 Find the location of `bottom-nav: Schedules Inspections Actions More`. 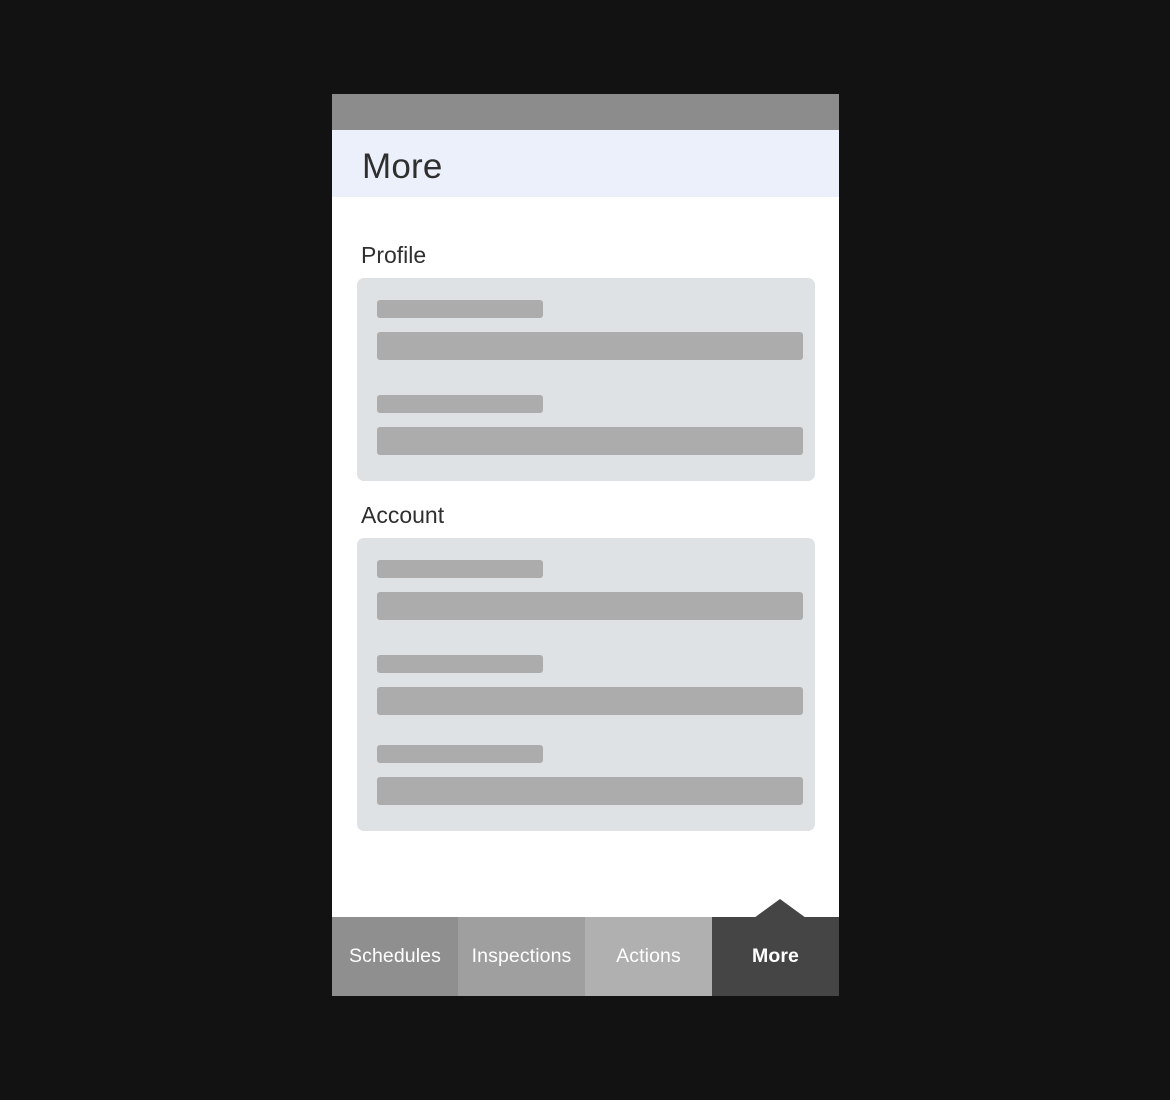

bottom-nav: Schedules Inspections Actions More is located at coordinates (585, 956).